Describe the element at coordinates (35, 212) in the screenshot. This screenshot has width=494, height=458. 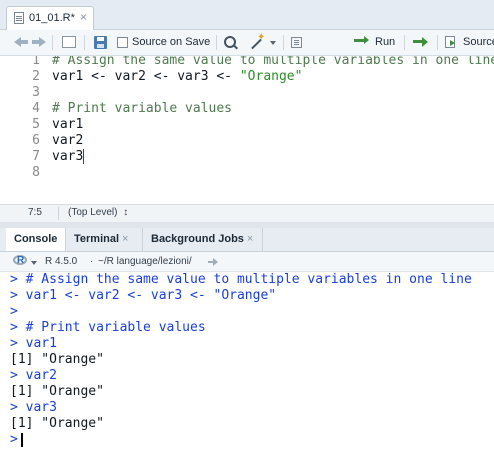
I see `cursor-position: 7:5` at that location.